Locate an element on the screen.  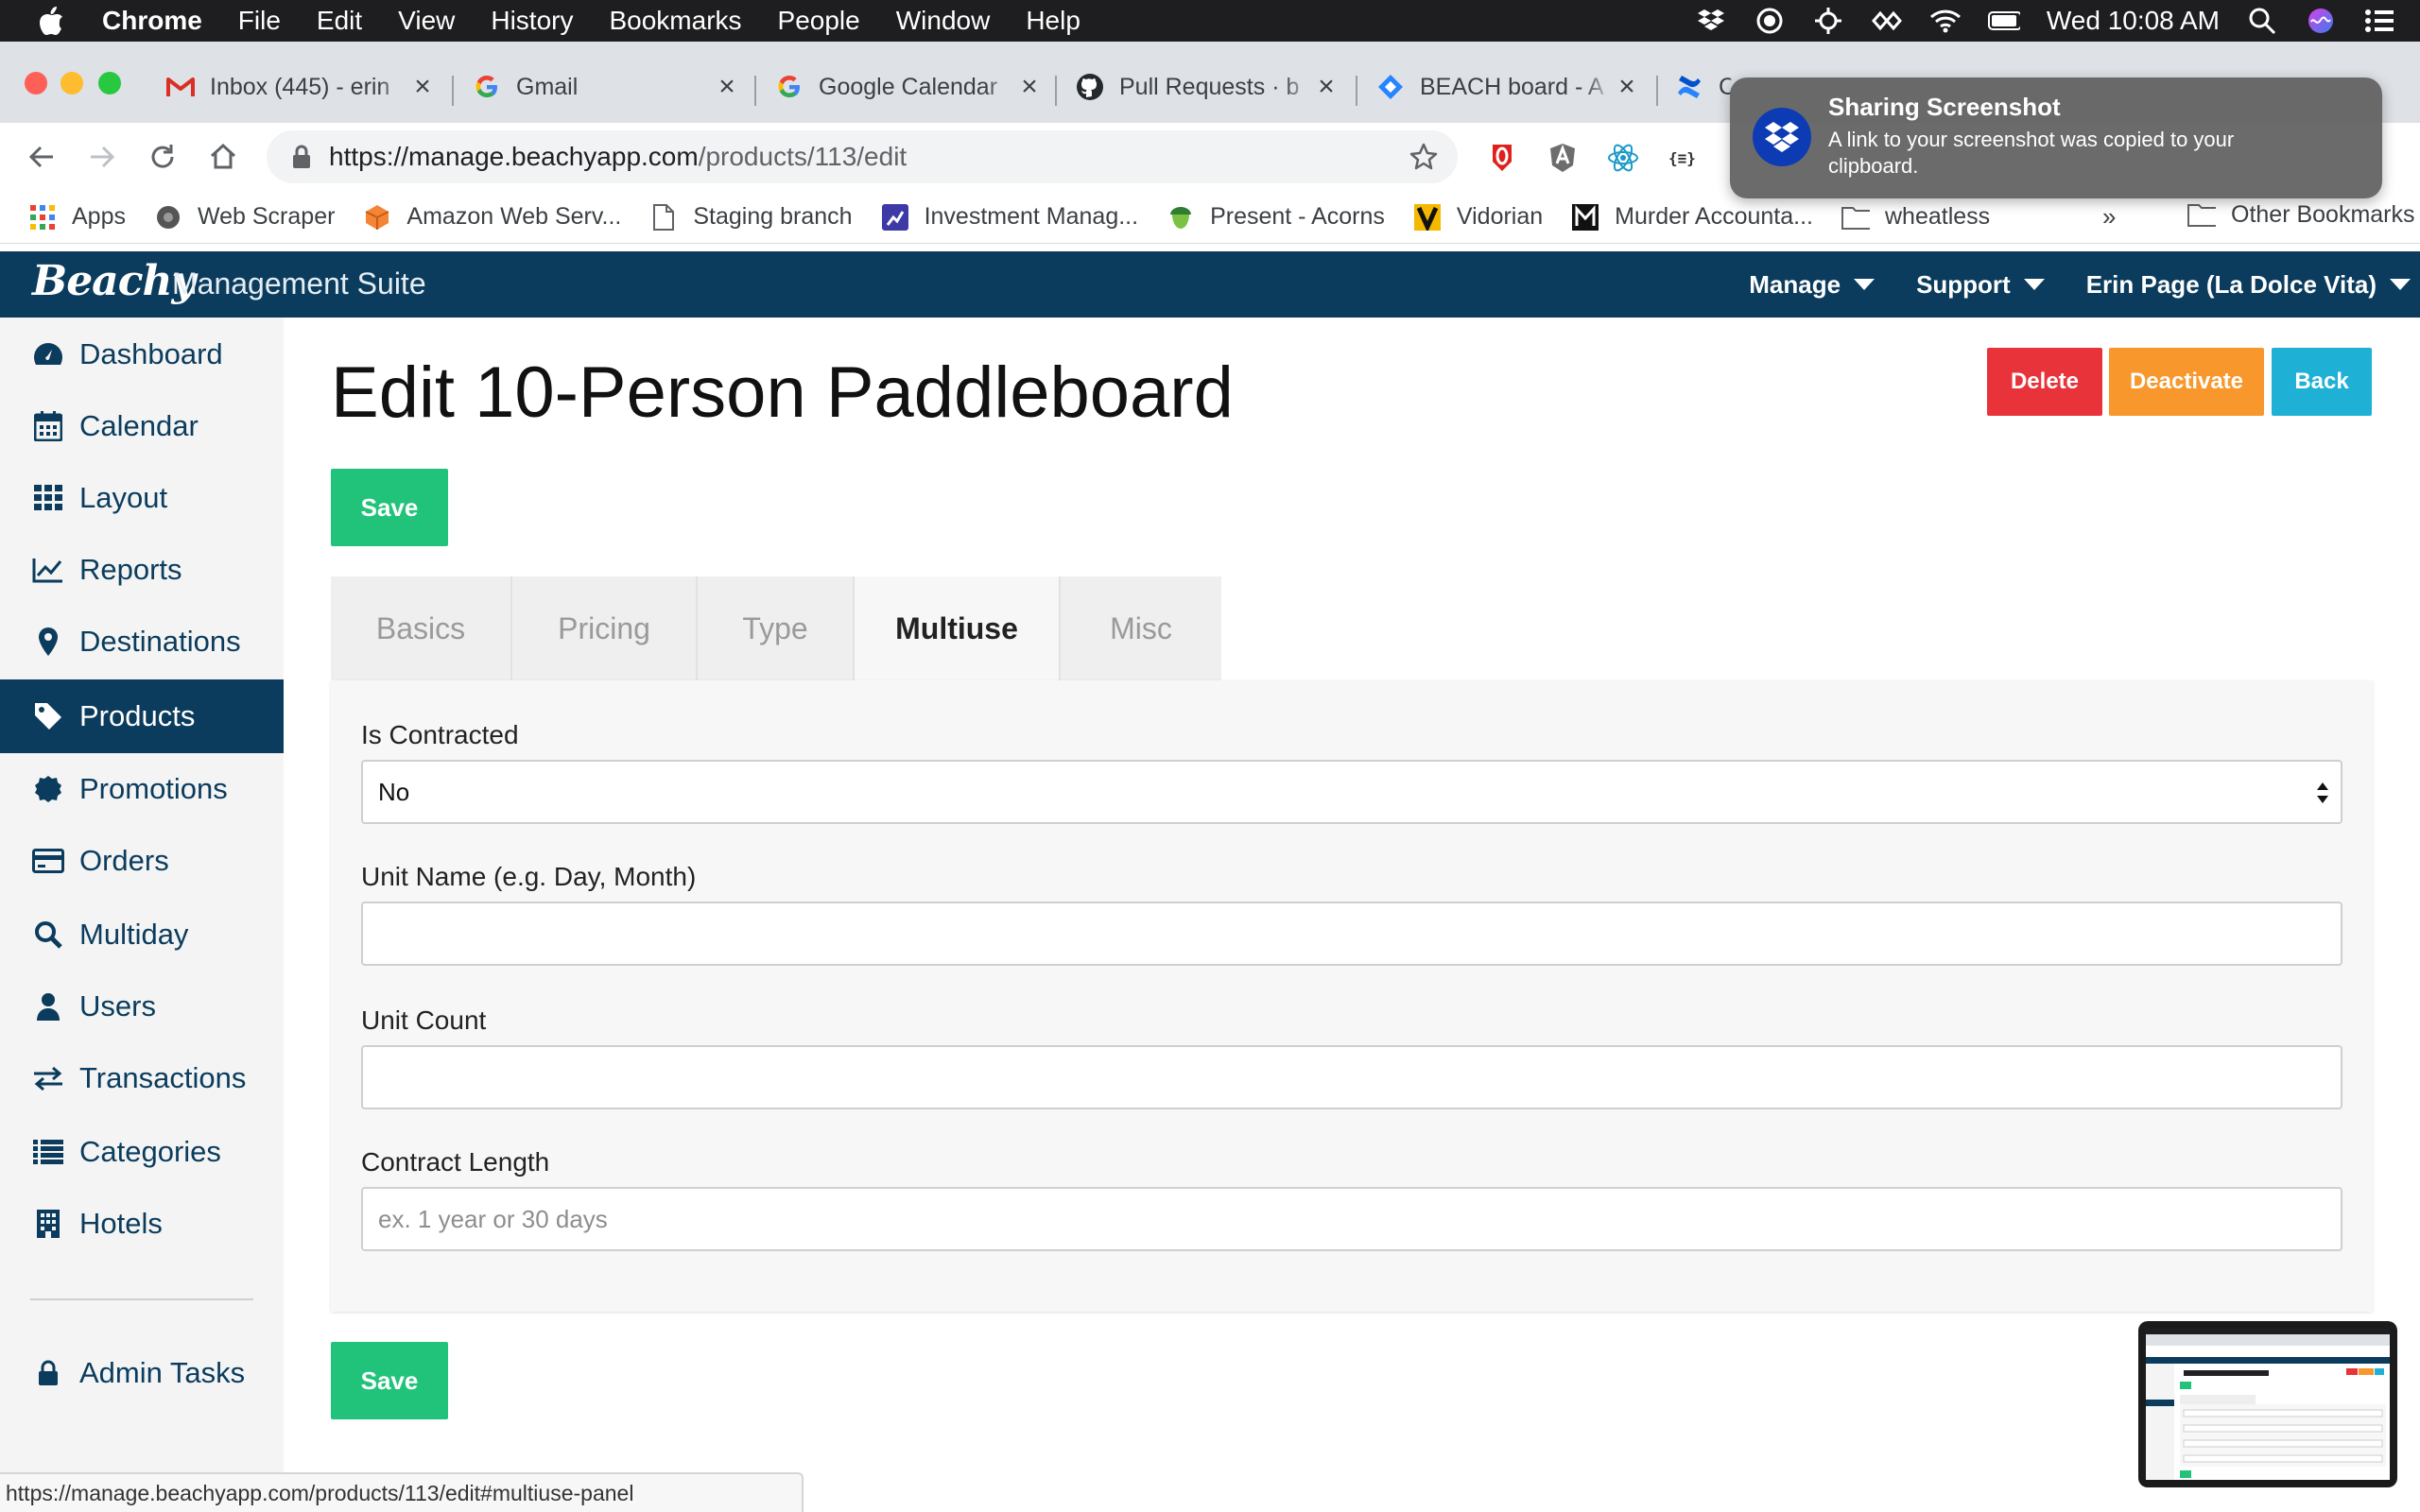
tab-misc: Misc is located at coordinates (1141, 628).